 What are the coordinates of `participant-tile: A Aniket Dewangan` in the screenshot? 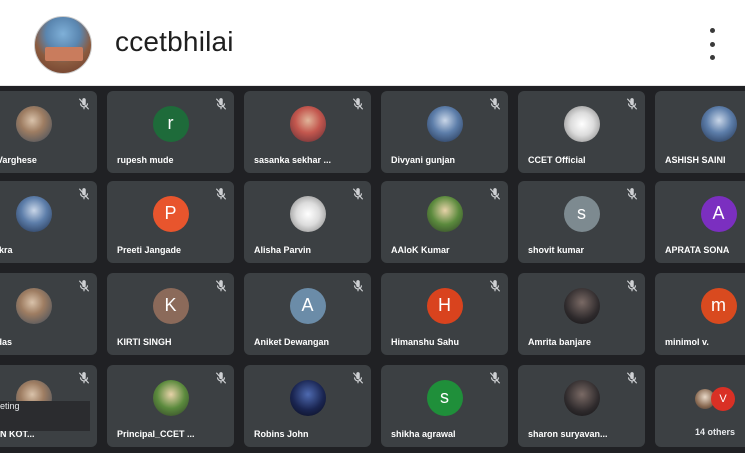 It's located at (307, 314).